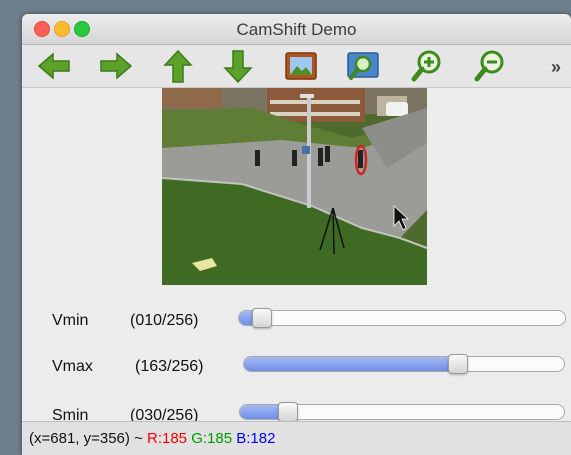 The width and height of the screenshot is (571, 455). What do you see at coordinates (167, 438) in the screenshot?
I see `pixel-red-value: R:185` at bounding box center [167, 438].